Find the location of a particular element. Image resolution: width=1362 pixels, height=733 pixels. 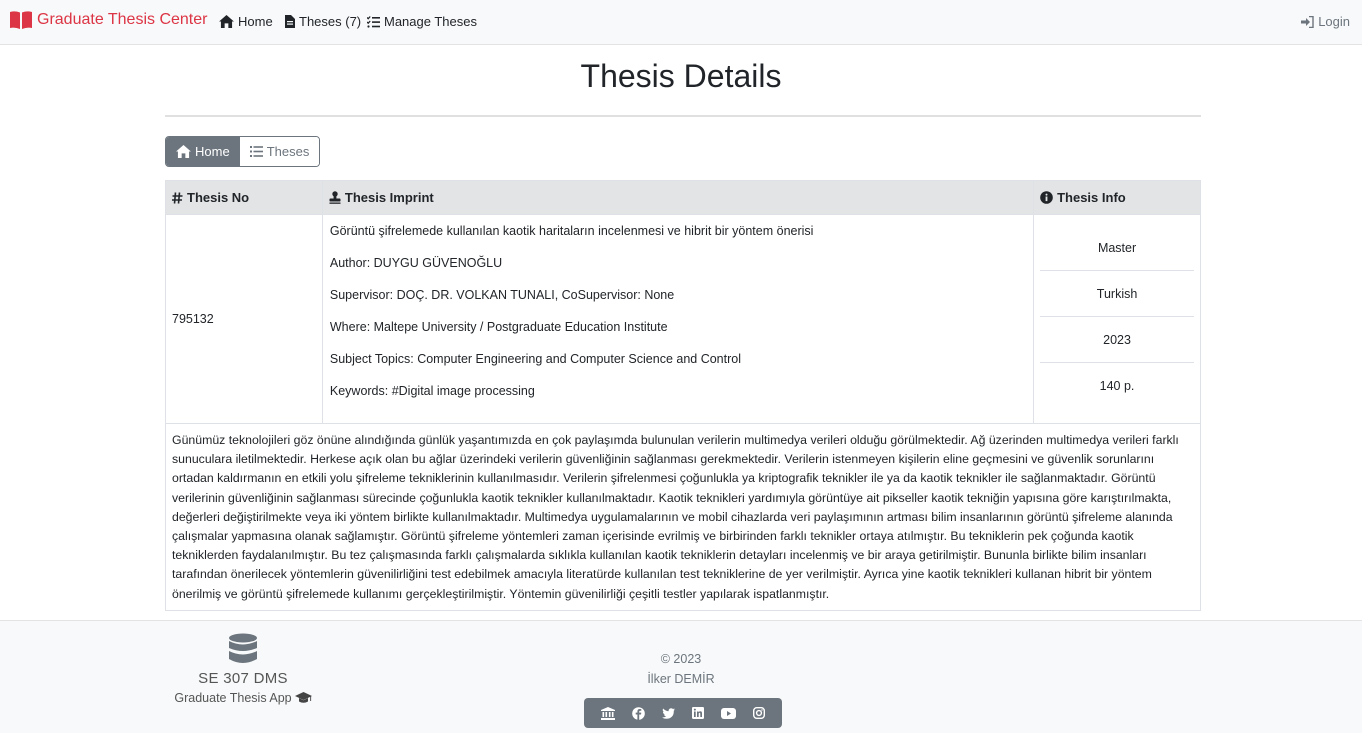

title-divider is located at coordinates (683, 116).